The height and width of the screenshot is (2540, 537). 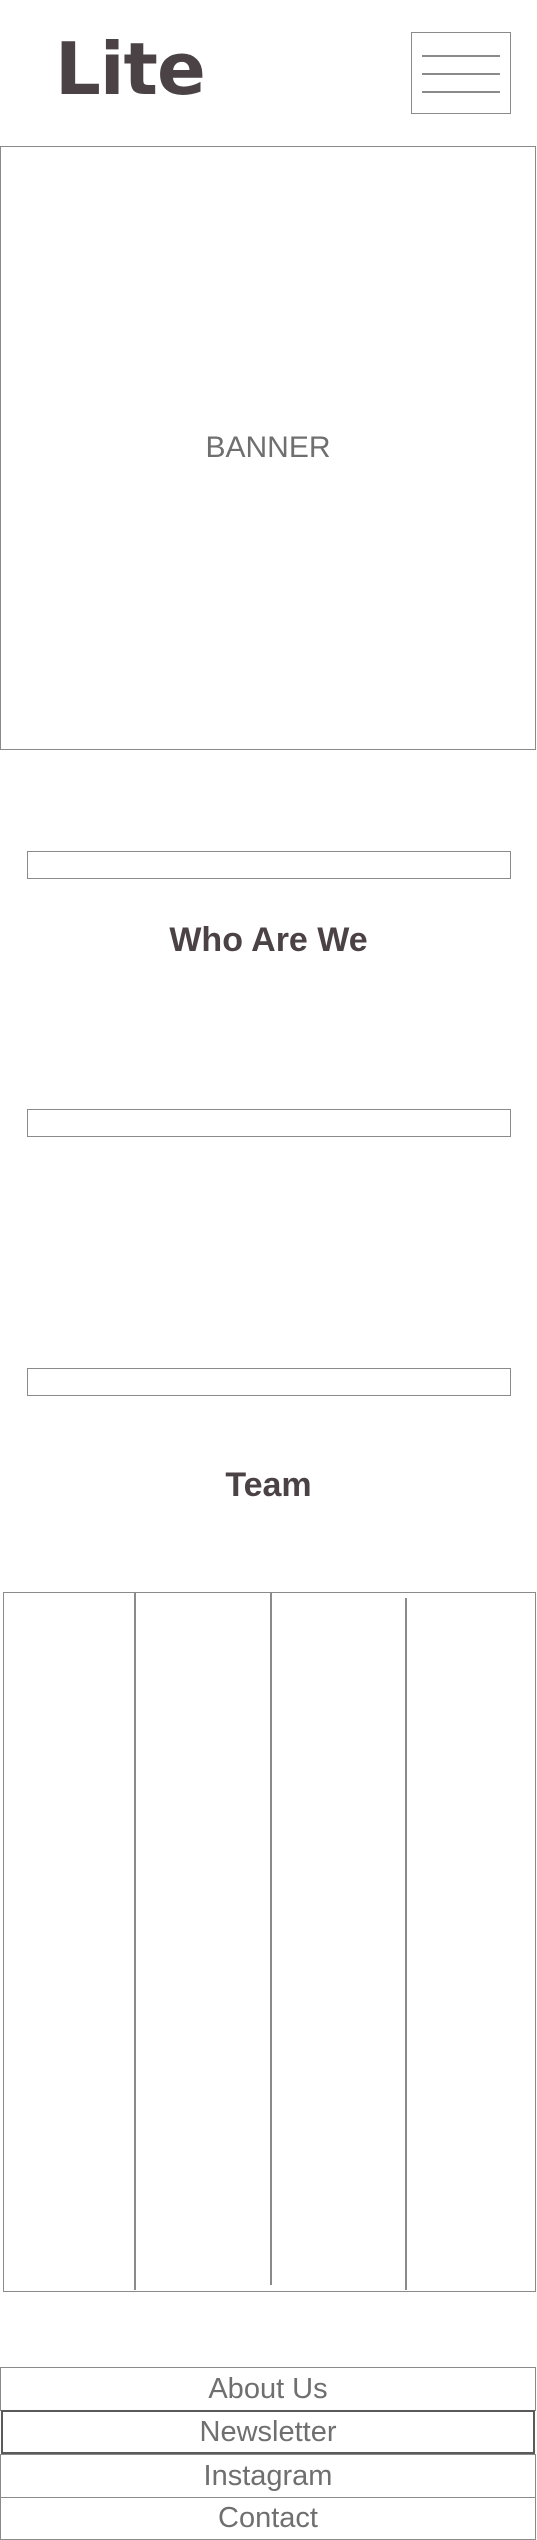 I want to click on team-title: Team, so click(x=268, y=1485).